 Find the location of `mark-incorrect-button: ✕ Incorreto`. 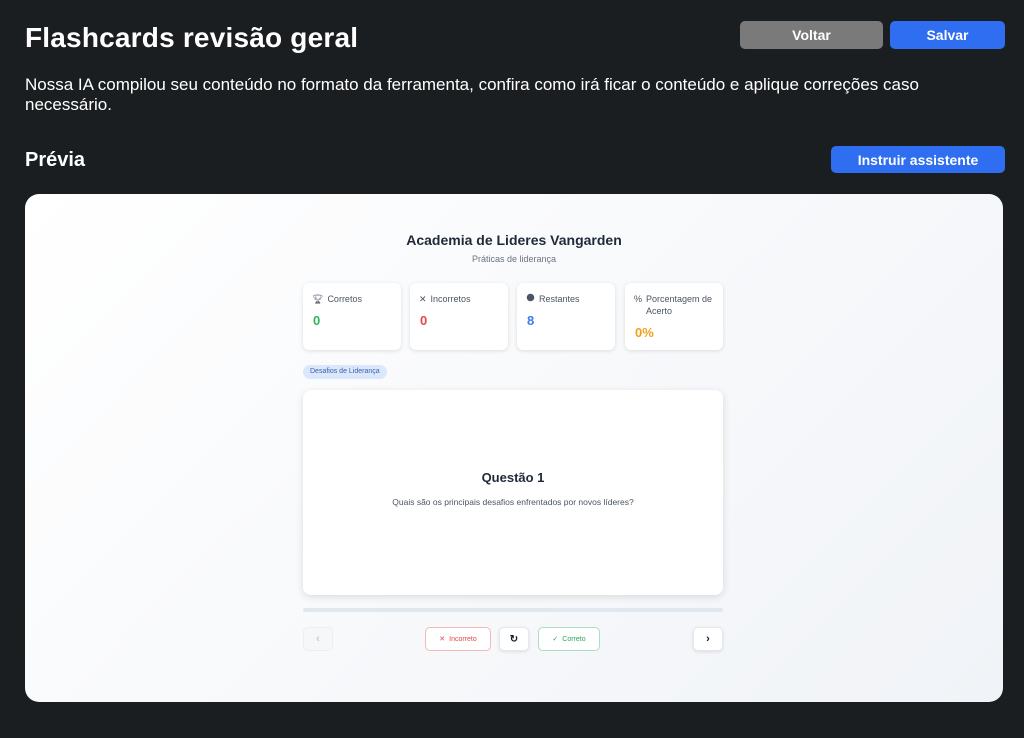

mark-incorrect-button: ✕ Incorreto is located at coordinates (458, 639).